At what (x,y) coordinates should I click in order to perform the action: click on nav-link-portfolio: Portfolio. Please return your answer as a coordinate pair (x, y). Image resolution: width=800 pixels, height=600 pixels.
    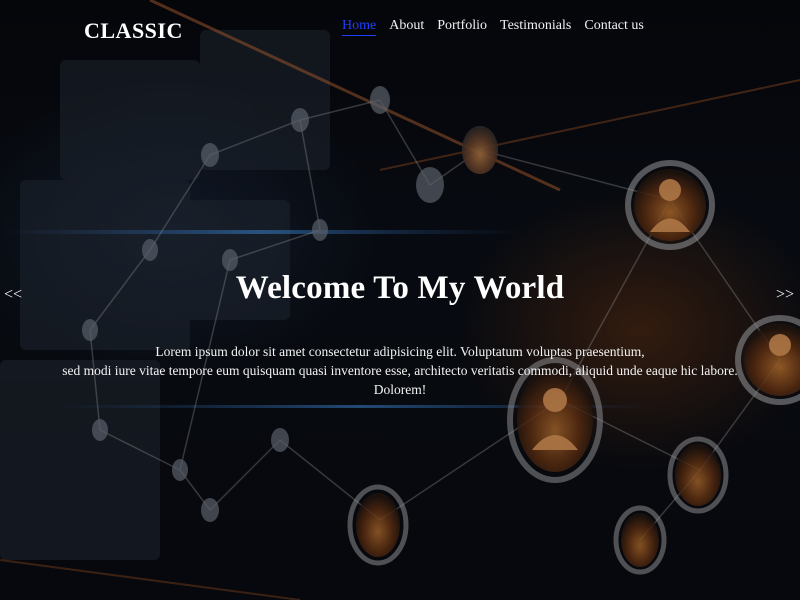
    Looking at the image, I should click on (462, 27).